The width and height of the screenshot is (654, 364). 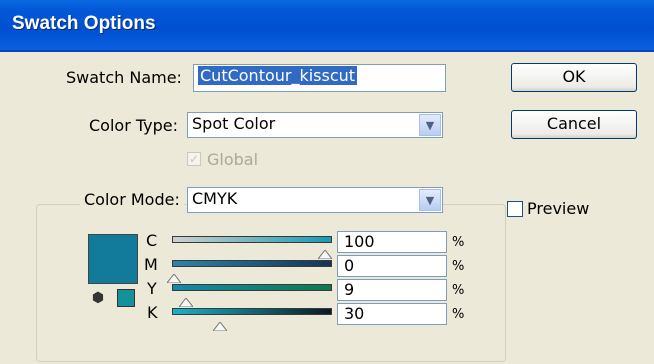 I want to click on channel-c-label: C, so click(x=152, y=240).